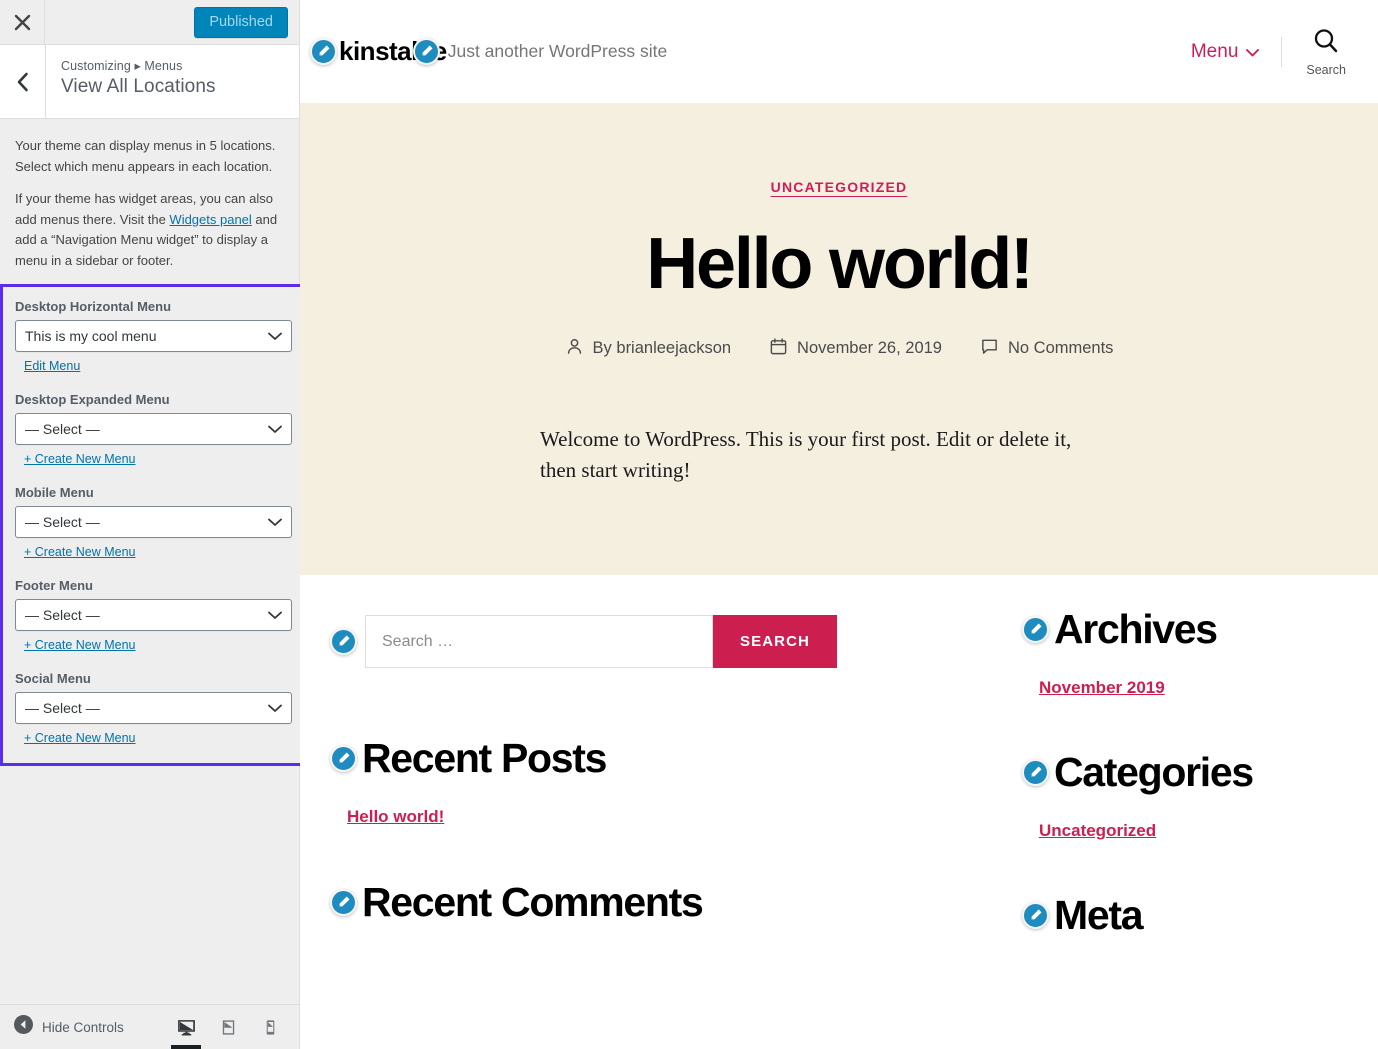  I want to click on post-author: By brianleejackson, so click(648, 349).